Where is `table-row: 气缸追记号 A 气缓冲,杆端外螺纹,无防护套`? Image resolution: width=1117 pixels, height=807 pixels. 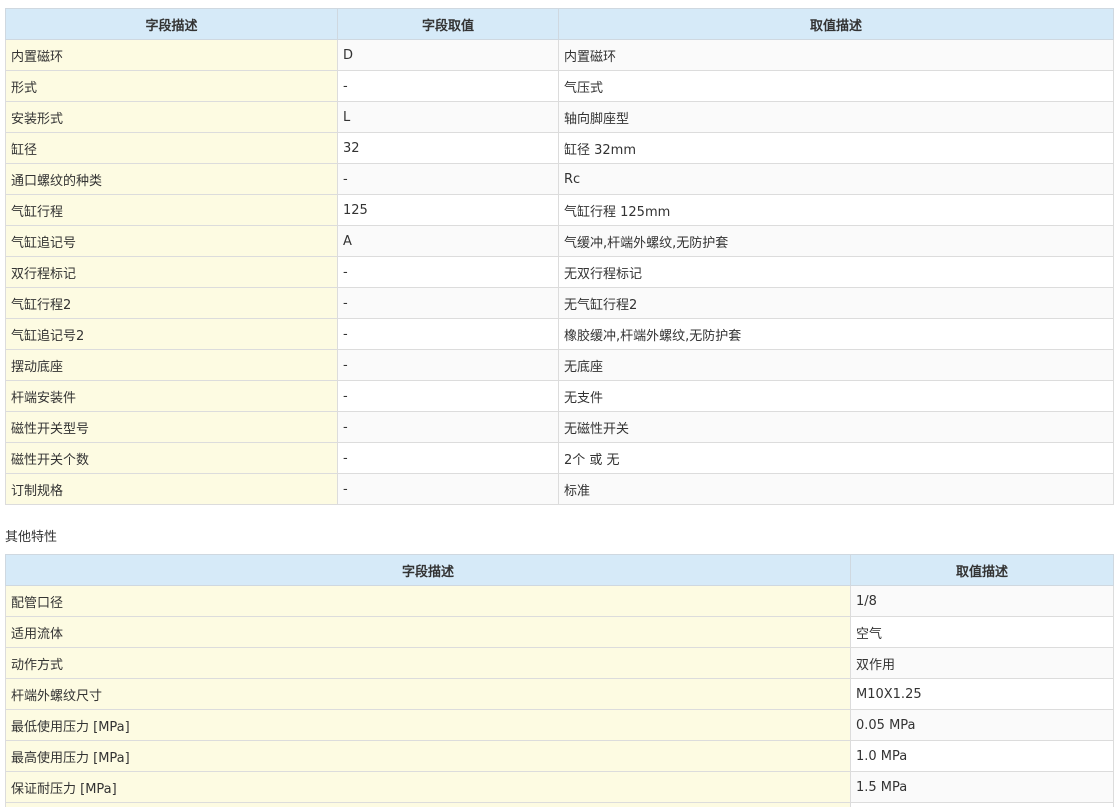
table-row: 气缸追记号 A 气缓冲,杆端外螺纹,无防护套 is located at coordinates (559, 241).